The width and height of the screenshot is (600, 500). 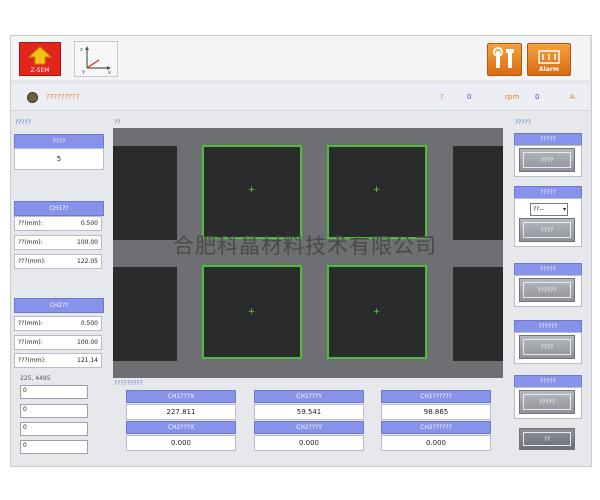 I want to click on mid-value: 0, so click(x=469, y=97).